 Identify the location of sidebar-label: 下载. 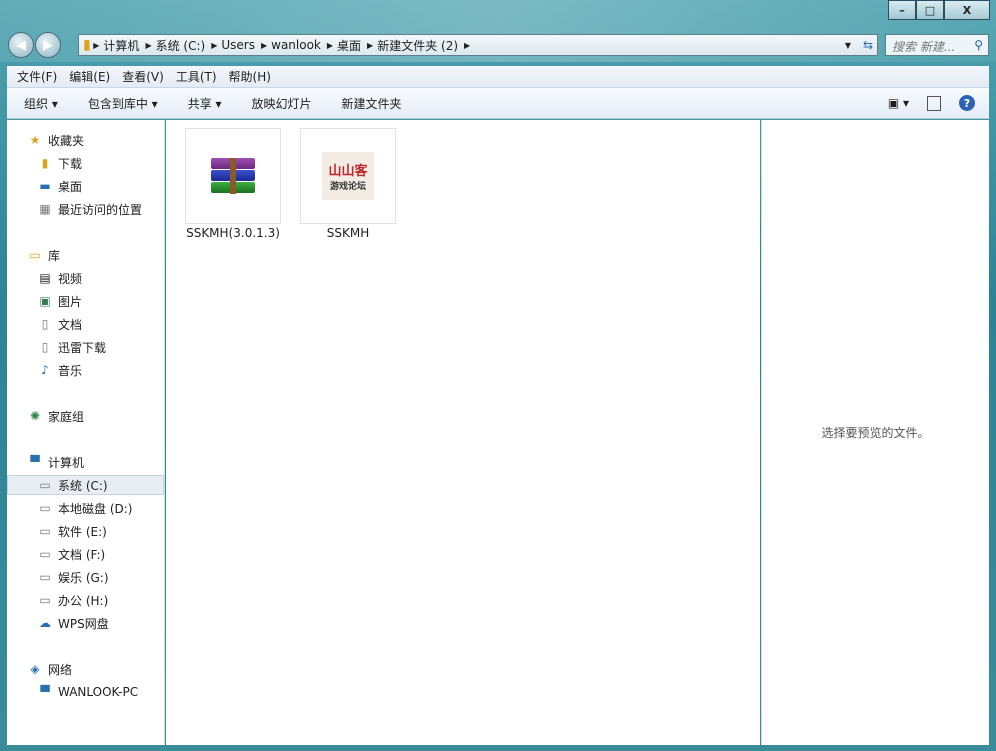
(70, 163).